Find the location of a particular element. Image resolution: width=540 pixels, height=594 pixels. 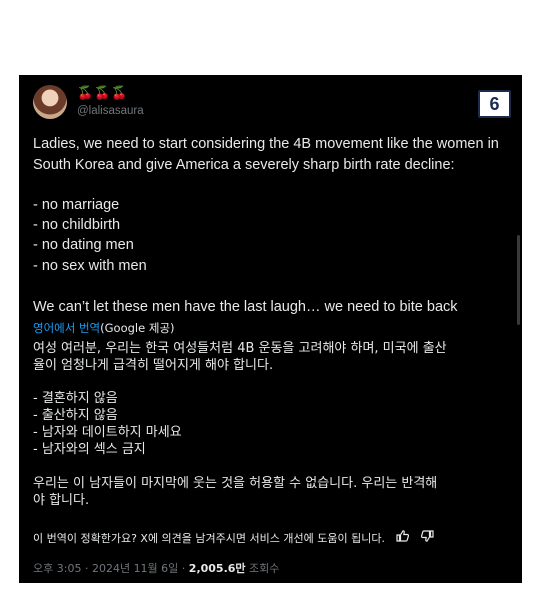

translated-closing: 야 합니다. is located at coordinates (61, 500).